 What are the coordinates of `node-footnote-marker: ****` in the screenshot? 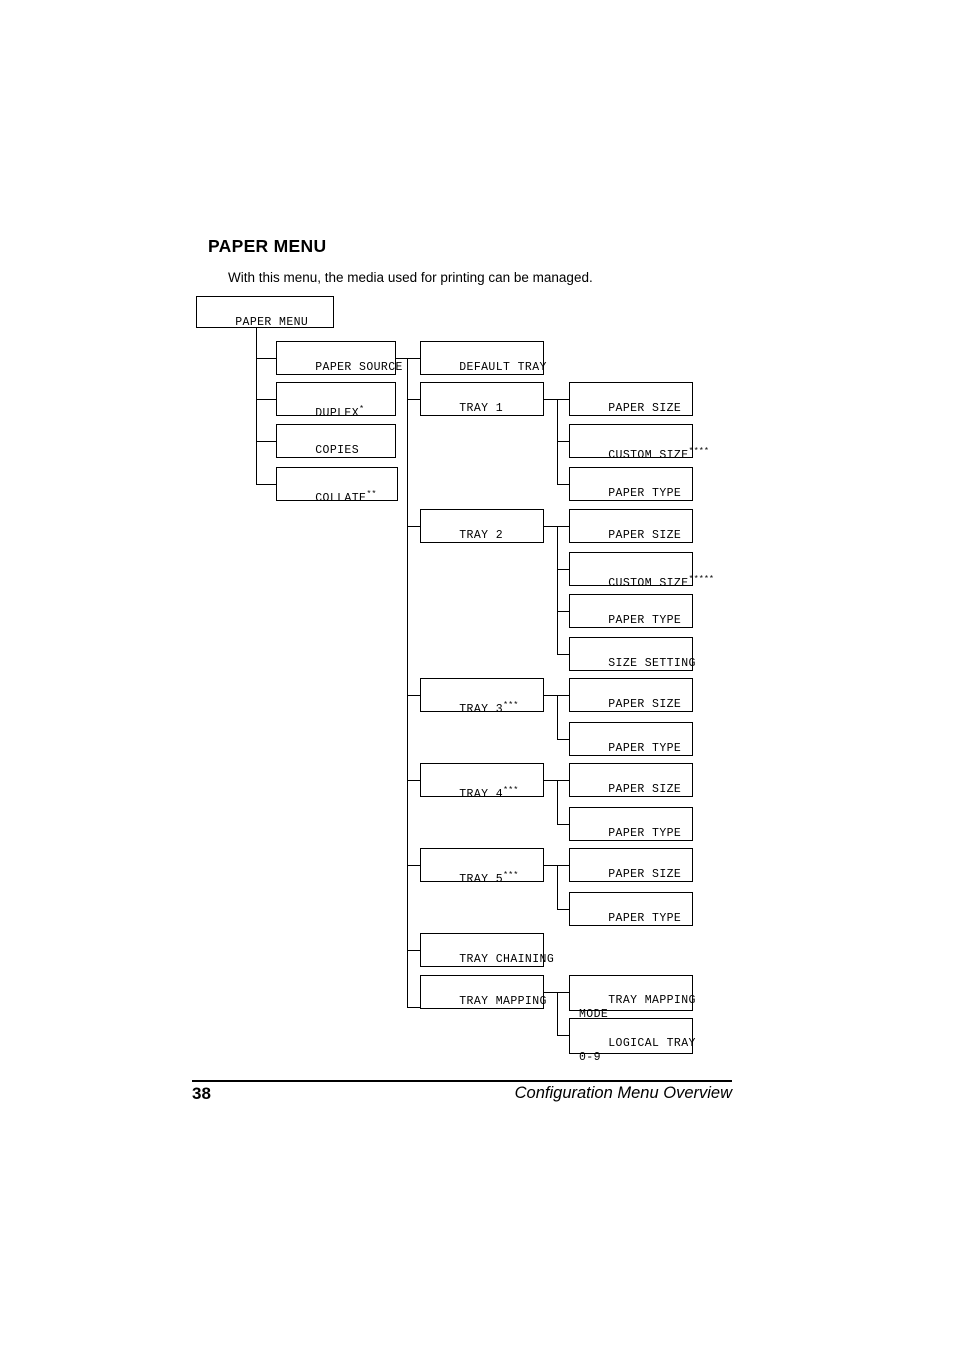 It's located at (698, 451).